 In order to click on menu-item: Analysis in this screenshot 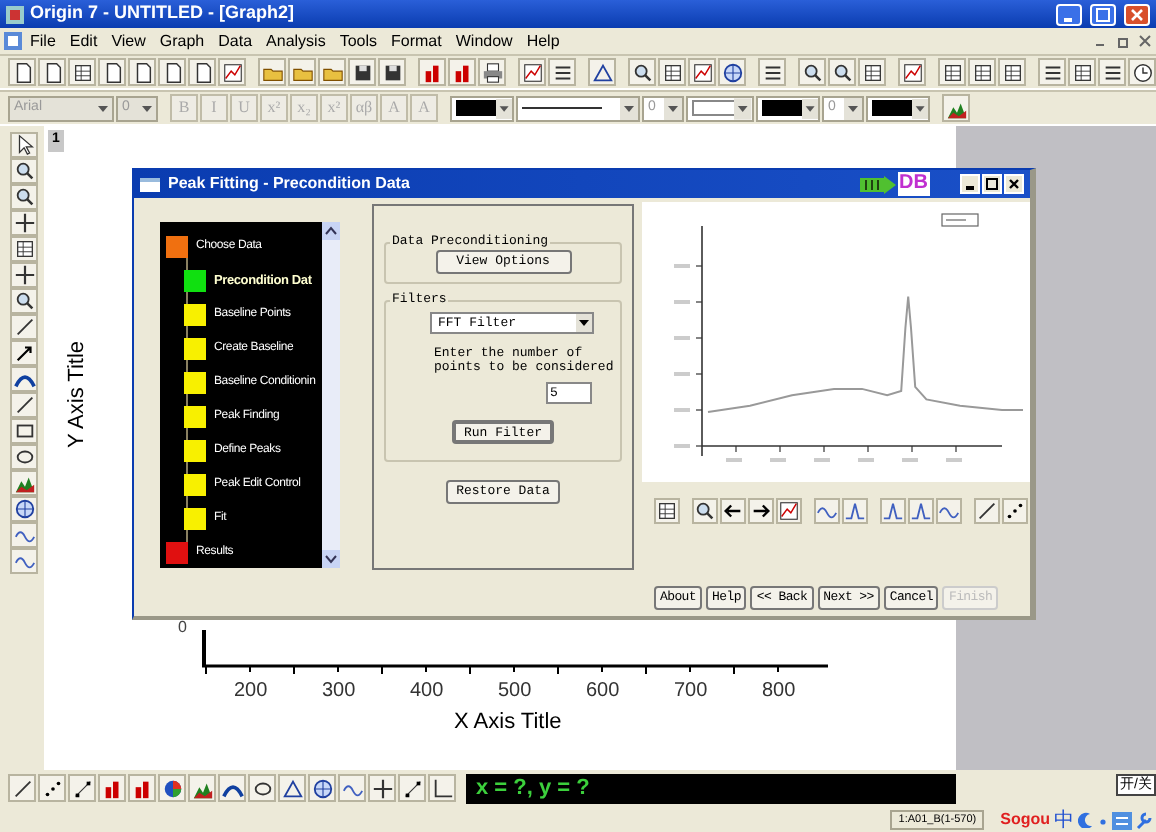, I will do `click(296, 41)`.